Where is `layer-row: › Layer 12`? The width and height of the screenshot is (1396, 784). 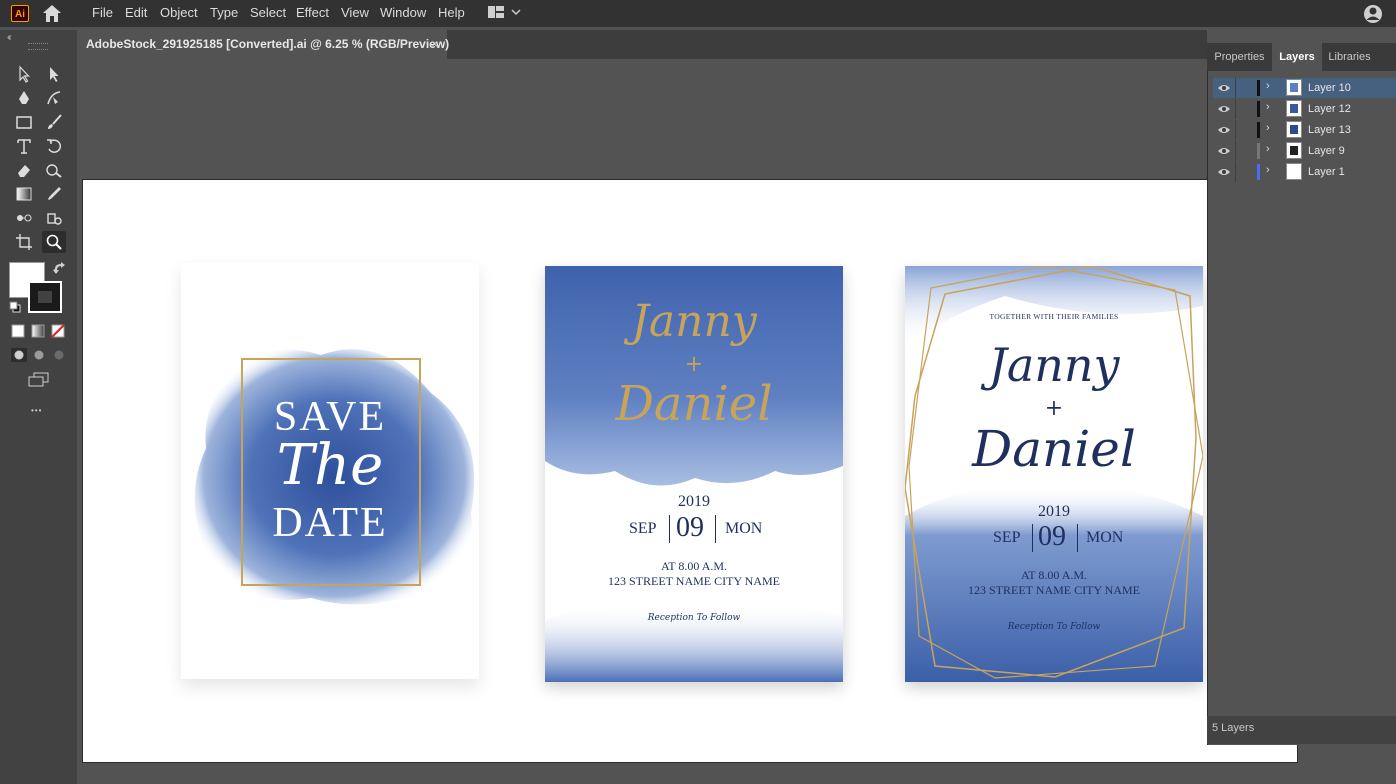 layer-row: › Layer 12 is located at coordinates (1304, 109).